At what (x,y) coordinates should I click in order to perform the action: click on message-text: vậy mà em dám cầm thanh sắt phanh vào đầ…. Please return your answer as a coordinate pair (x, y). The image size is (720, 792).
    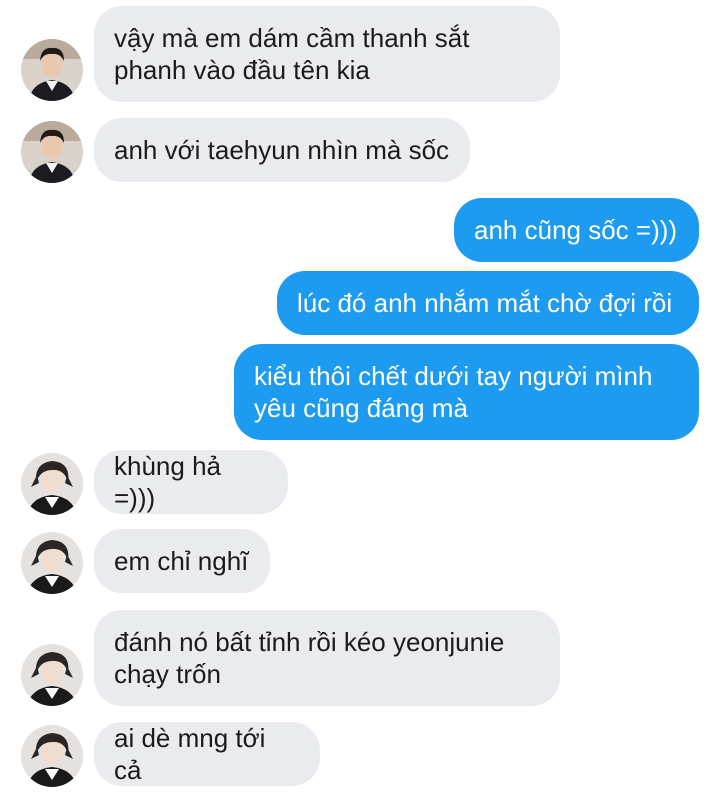
    Looking at the image, I should click on (292, 54).